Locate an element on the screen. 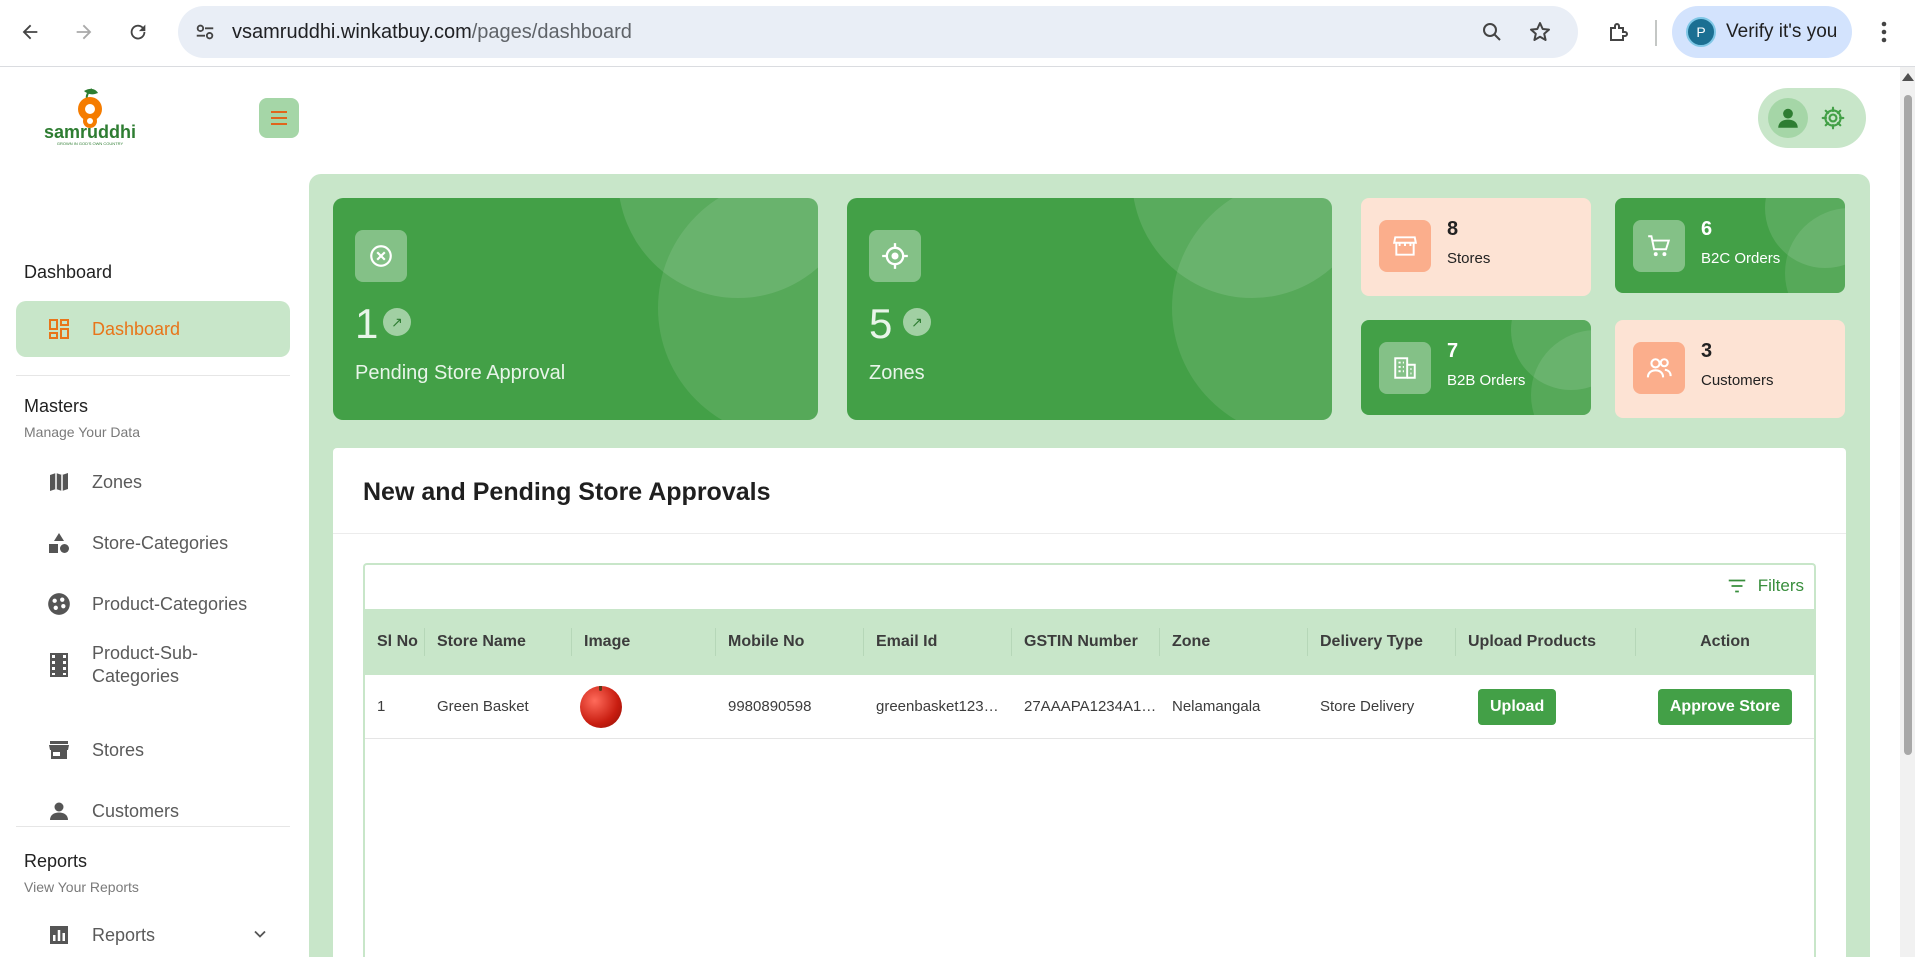 Image resolution: width=1915 pixels, height=963 pixels. stat-value: 6 is located at coordinates (1707, 229).